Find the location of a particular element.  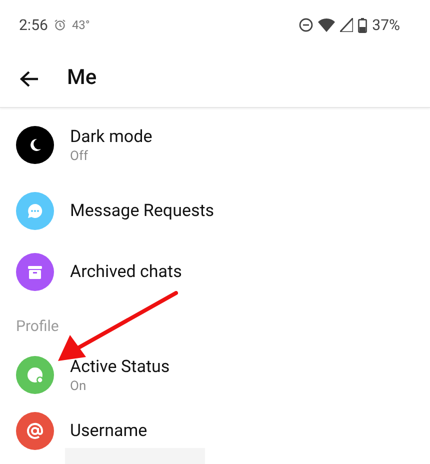

setting-label: Archived chats is located at coordinates (126, 272).